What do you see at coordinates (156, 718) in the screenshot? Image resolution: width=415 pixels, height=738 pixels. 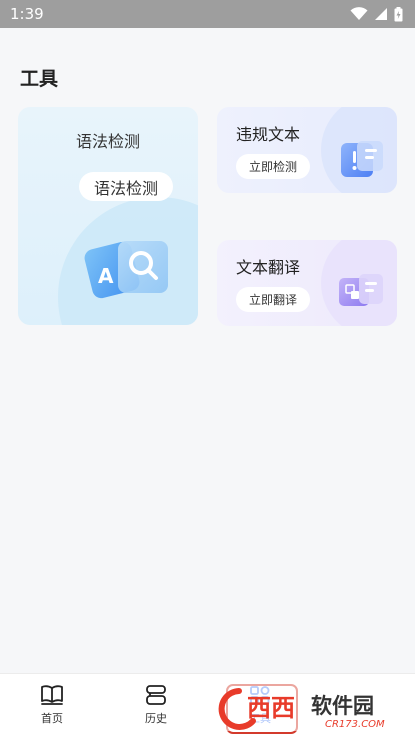 I see `nav-label-history: 历史` at bounding box center [156, 718].